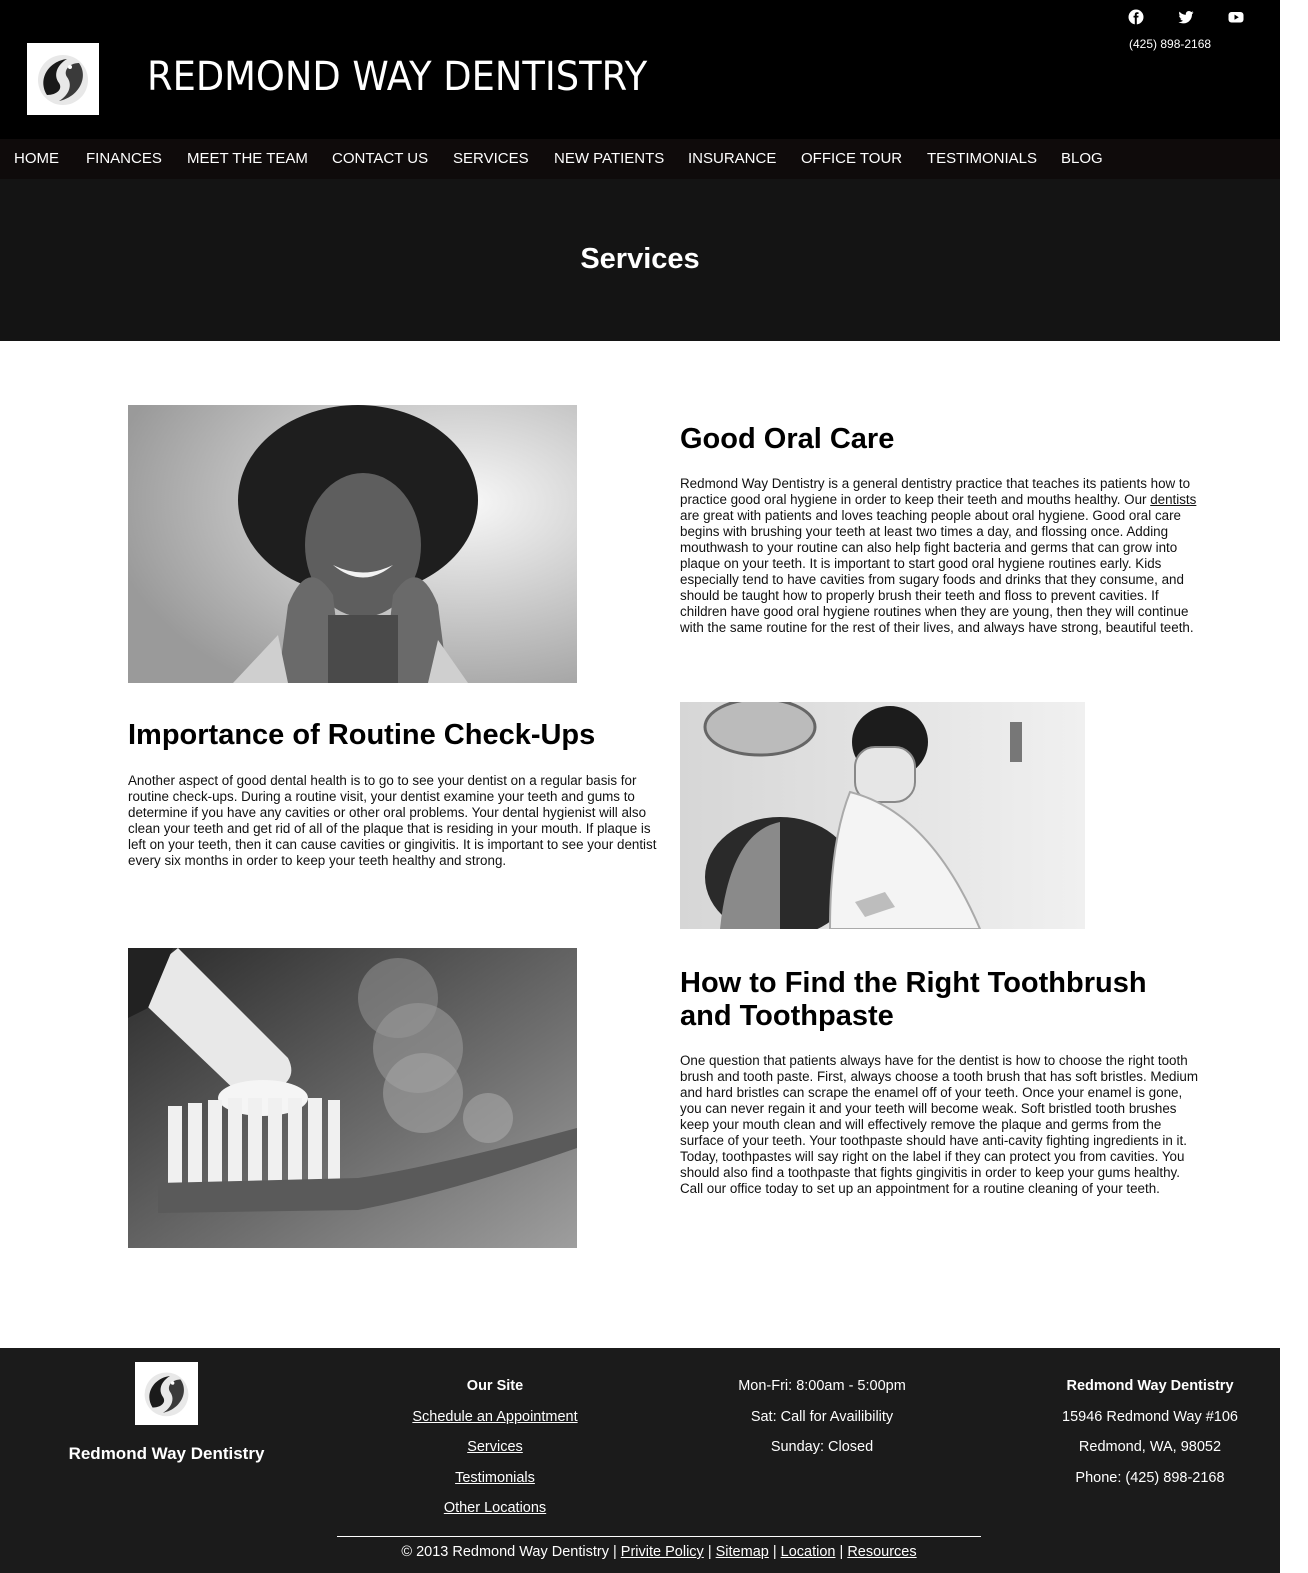  Describe the element at coordinates (380, 158) in the screenshot. I see `nav-item-contact-us: CONTACT US` at that location.